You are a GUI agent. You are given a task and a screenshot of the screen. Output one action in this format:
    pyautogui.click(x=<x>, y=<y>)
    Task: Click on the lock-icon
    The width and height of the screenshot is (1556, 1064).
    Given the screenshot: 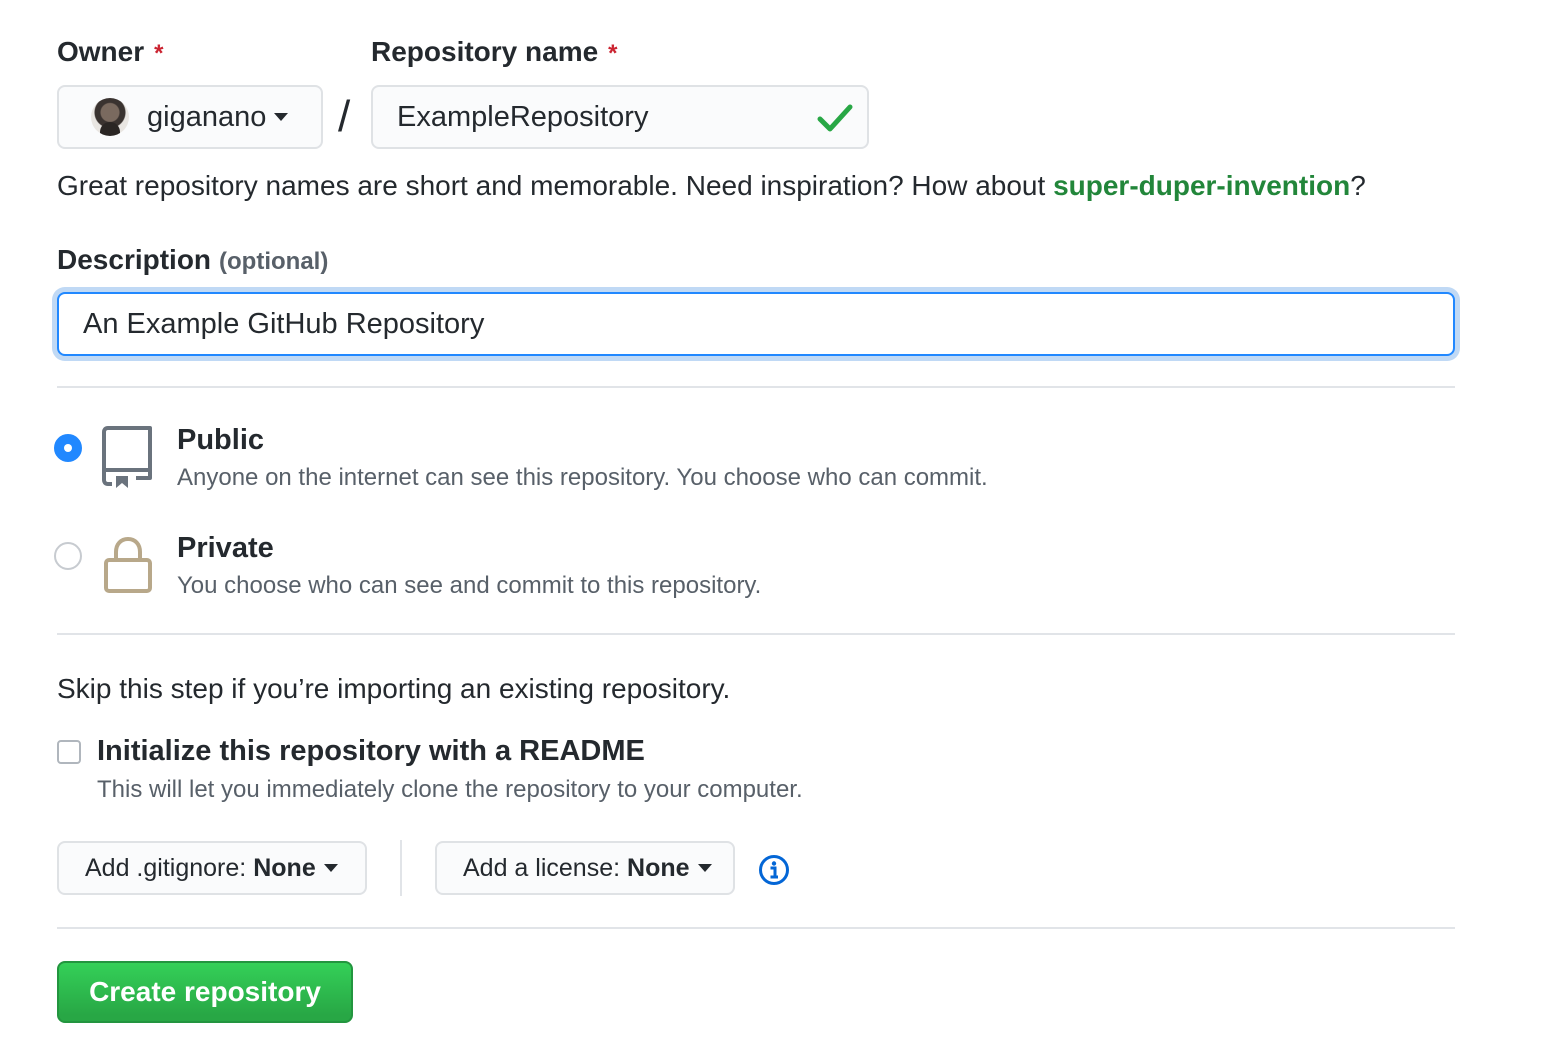 What is the action you would take?
    pyautogui.click(x=128, y=564)
    